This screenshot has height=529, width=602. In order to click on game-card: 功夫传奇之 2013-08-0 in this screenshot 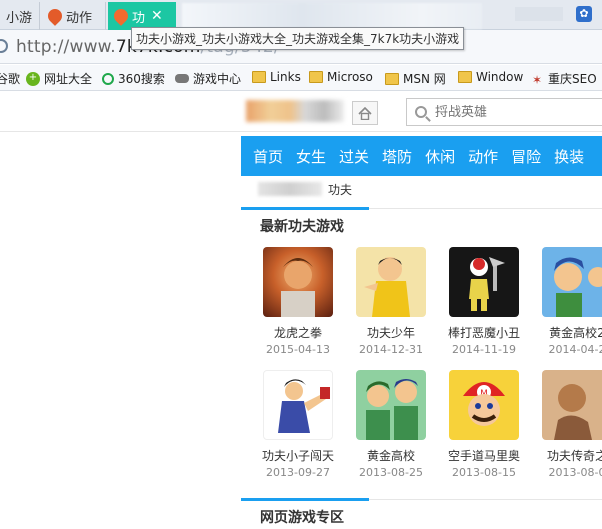, I will do `click(567, 424)`.